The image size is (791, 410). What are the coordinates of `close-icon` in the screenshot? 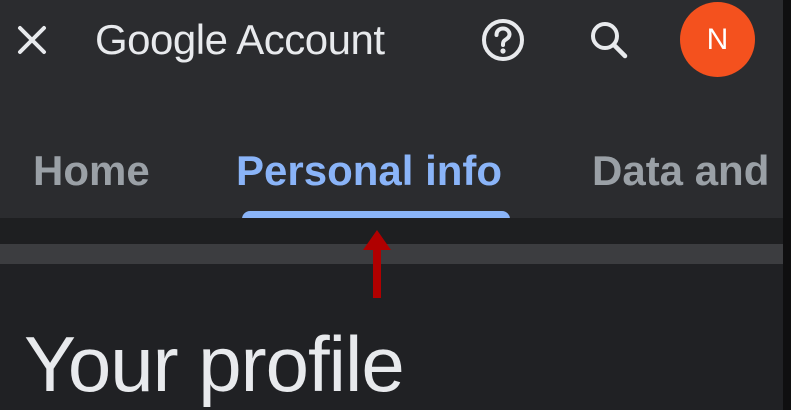 It's located at (32, 40).